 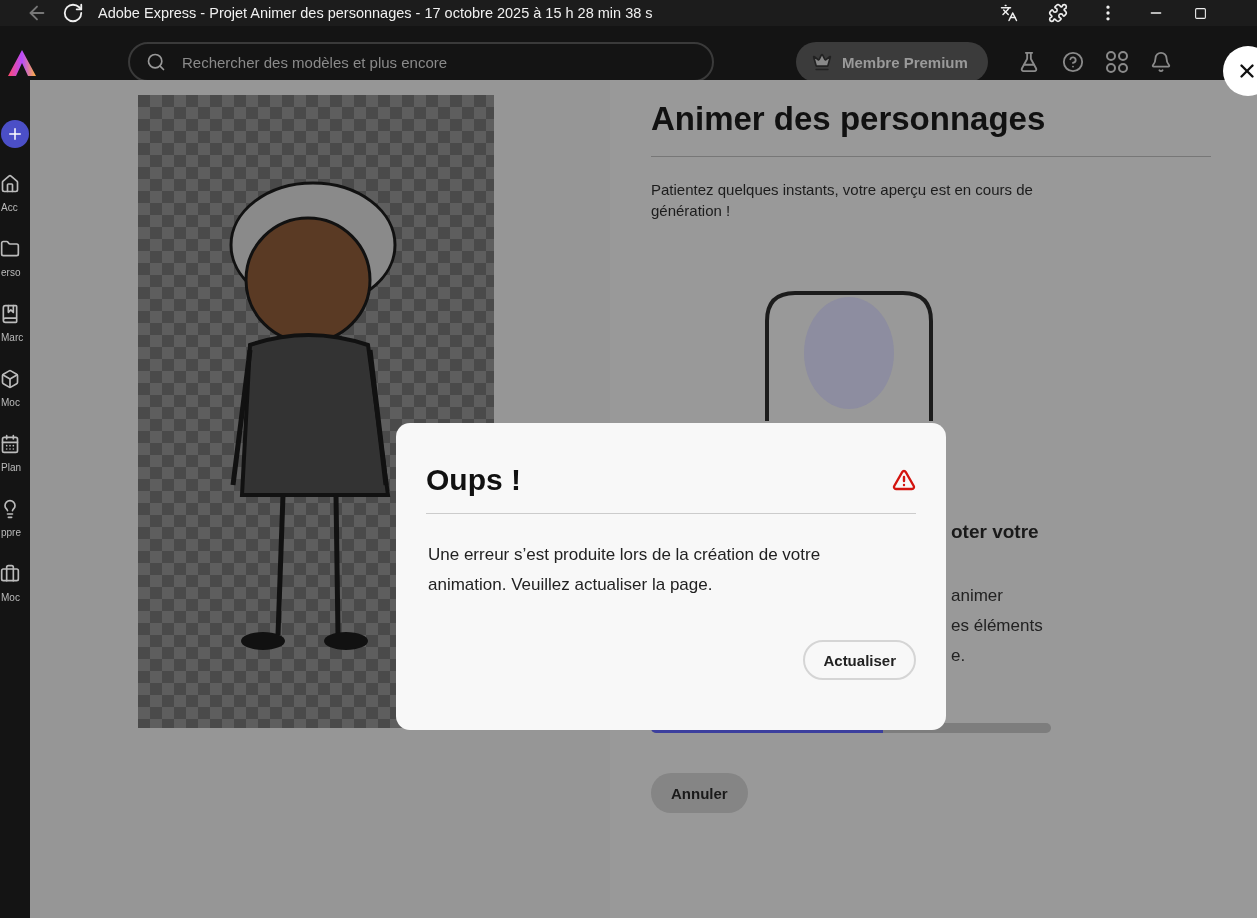 What do you see at coordinates (156, 62) in the screenshot?
I see `search-icon` at bounding box center [156, 62].